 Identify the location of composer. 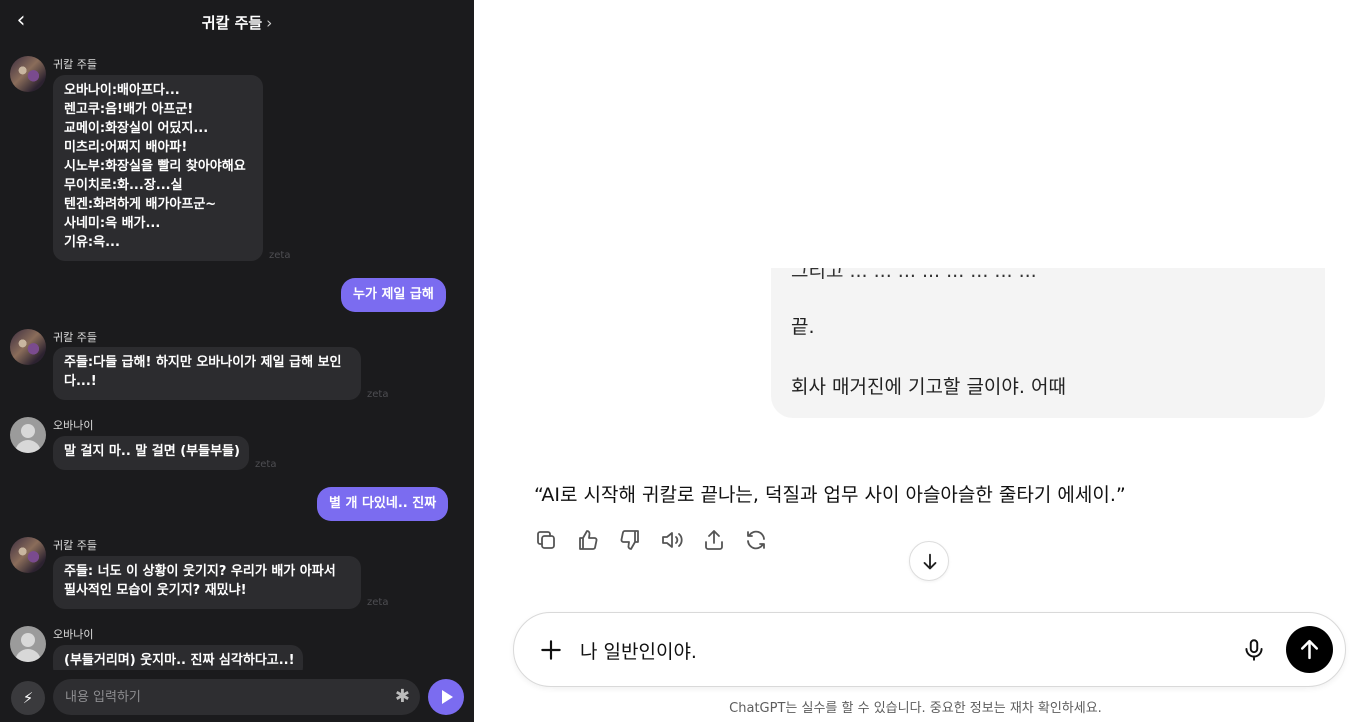
(929, 649).